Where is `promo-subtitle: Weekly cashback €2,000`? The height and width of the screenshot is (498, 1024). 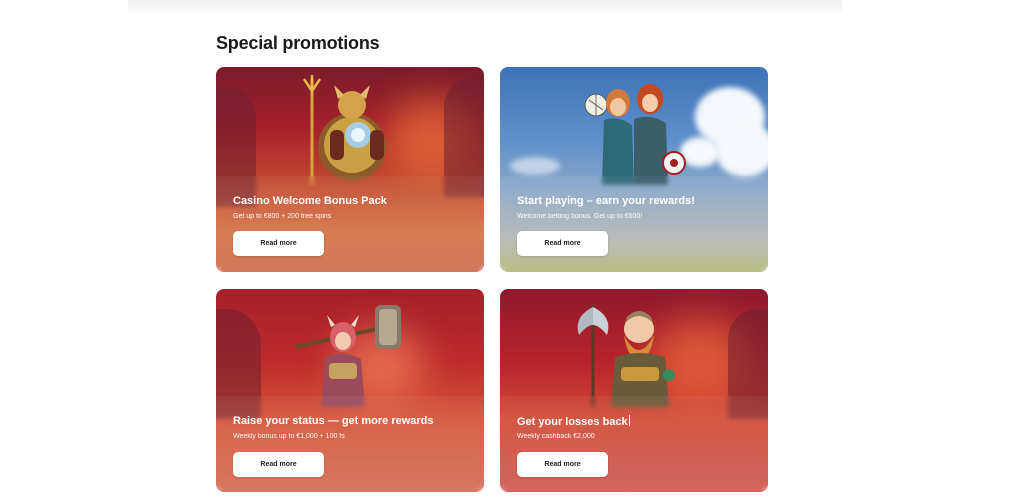
promo-subtitle: Weekly cashback €2,000 is located at coordinates (556, 436).